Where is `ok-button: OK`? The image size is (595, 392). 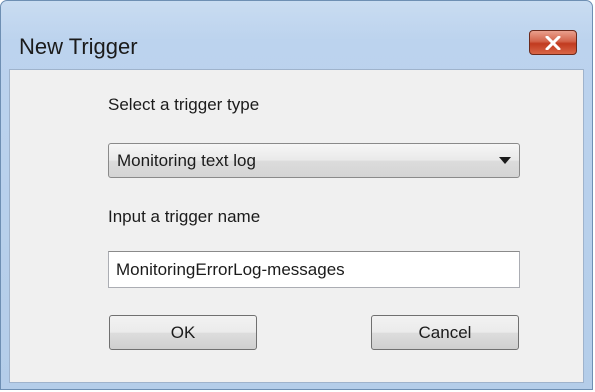 ok-button: OK is located at coordinates (183, 332).